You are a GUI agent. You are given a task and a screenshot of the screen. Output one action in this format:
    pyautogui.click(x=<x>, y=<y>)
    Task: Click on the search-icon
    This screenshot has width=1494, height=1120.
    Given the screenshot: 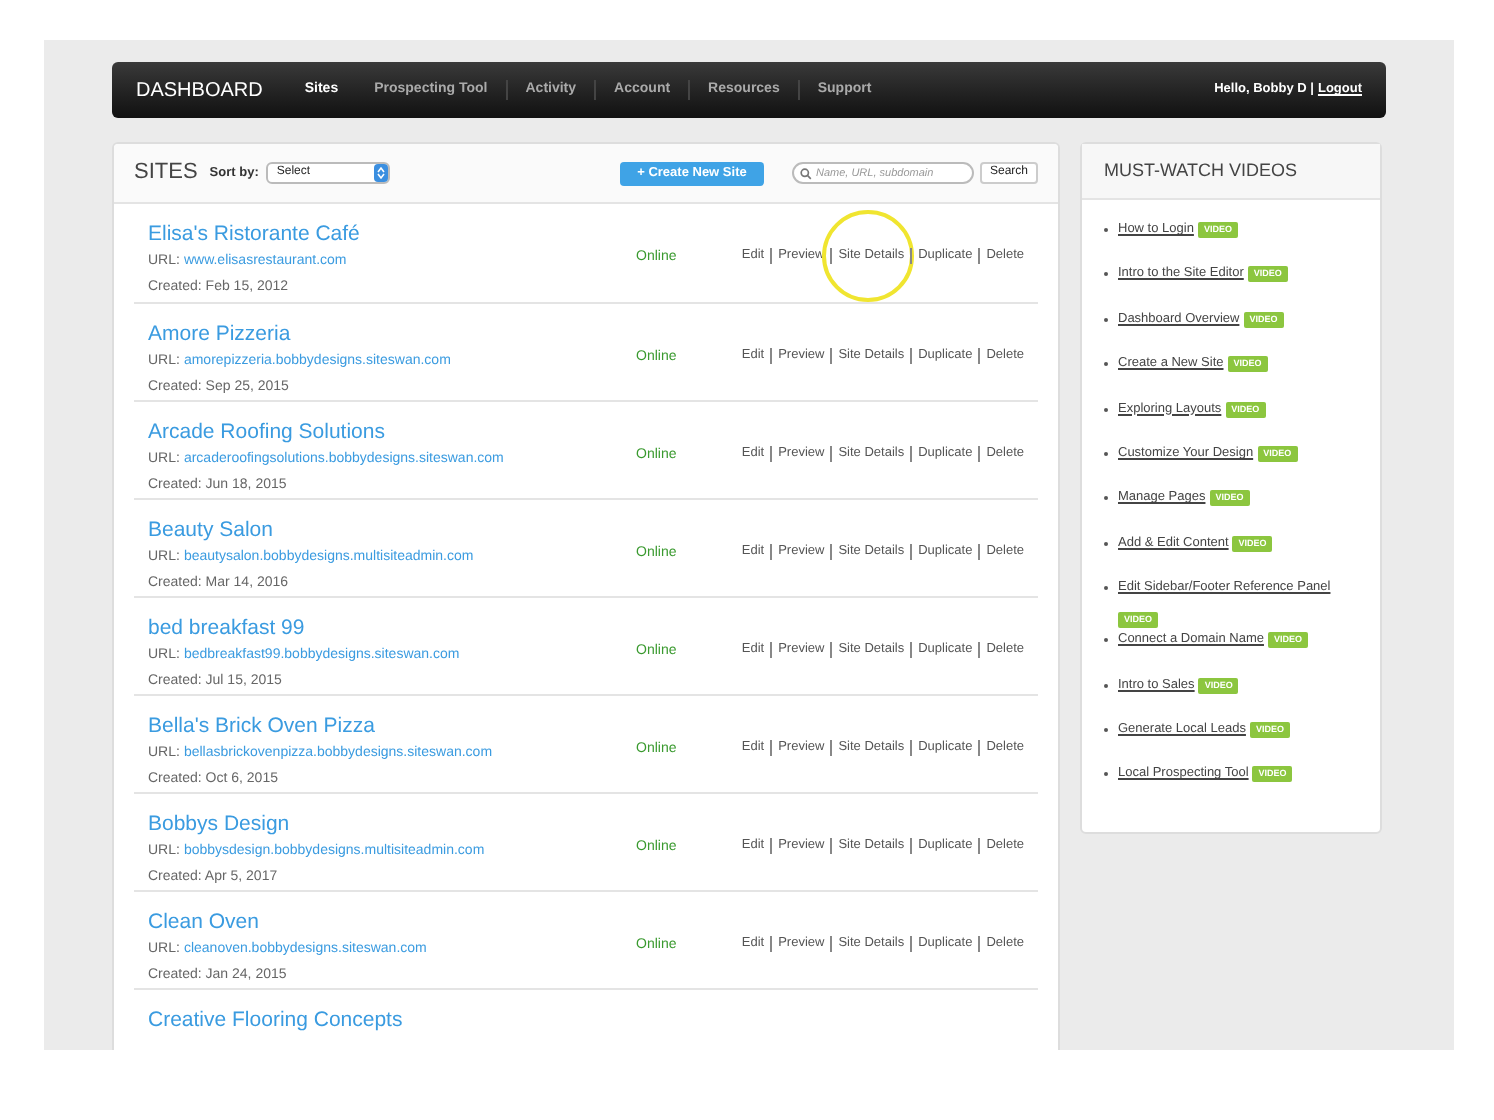 What is the action you would take?
    pyautogui.click(x=805, y=173)
    